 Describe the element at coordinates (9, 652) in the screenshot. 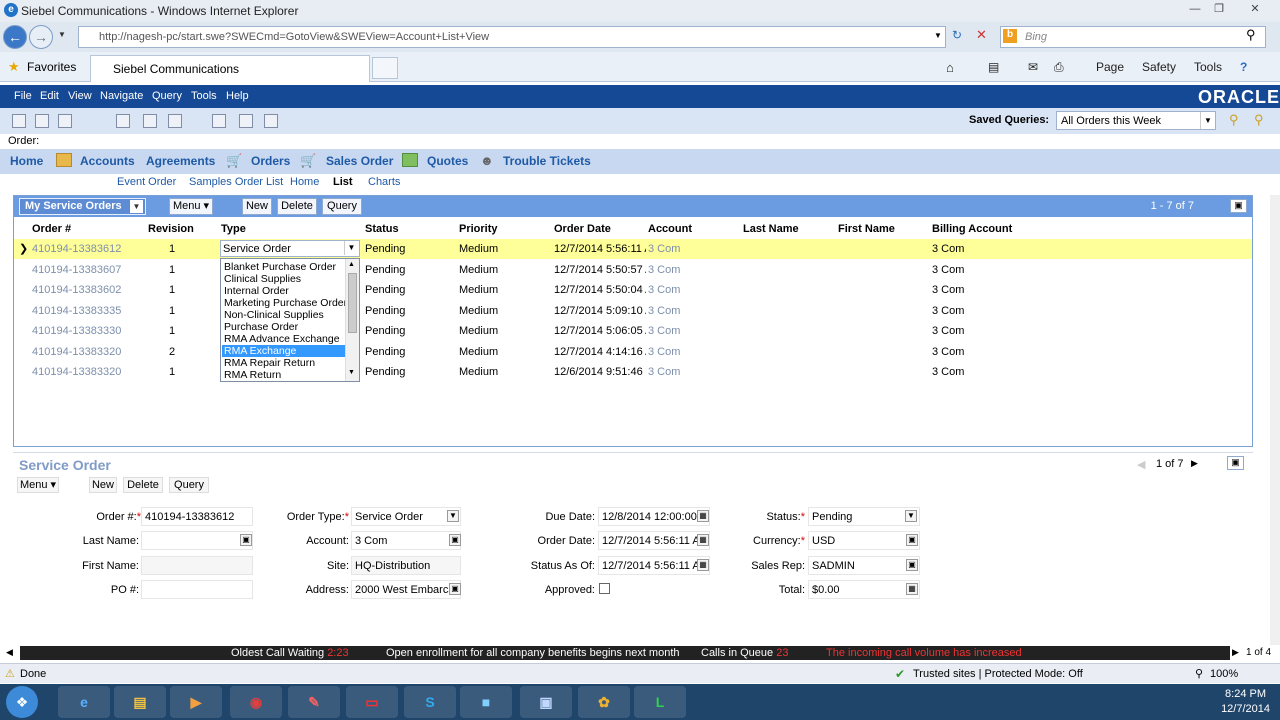

I see `ticker-left-icon: ◀` at that location.